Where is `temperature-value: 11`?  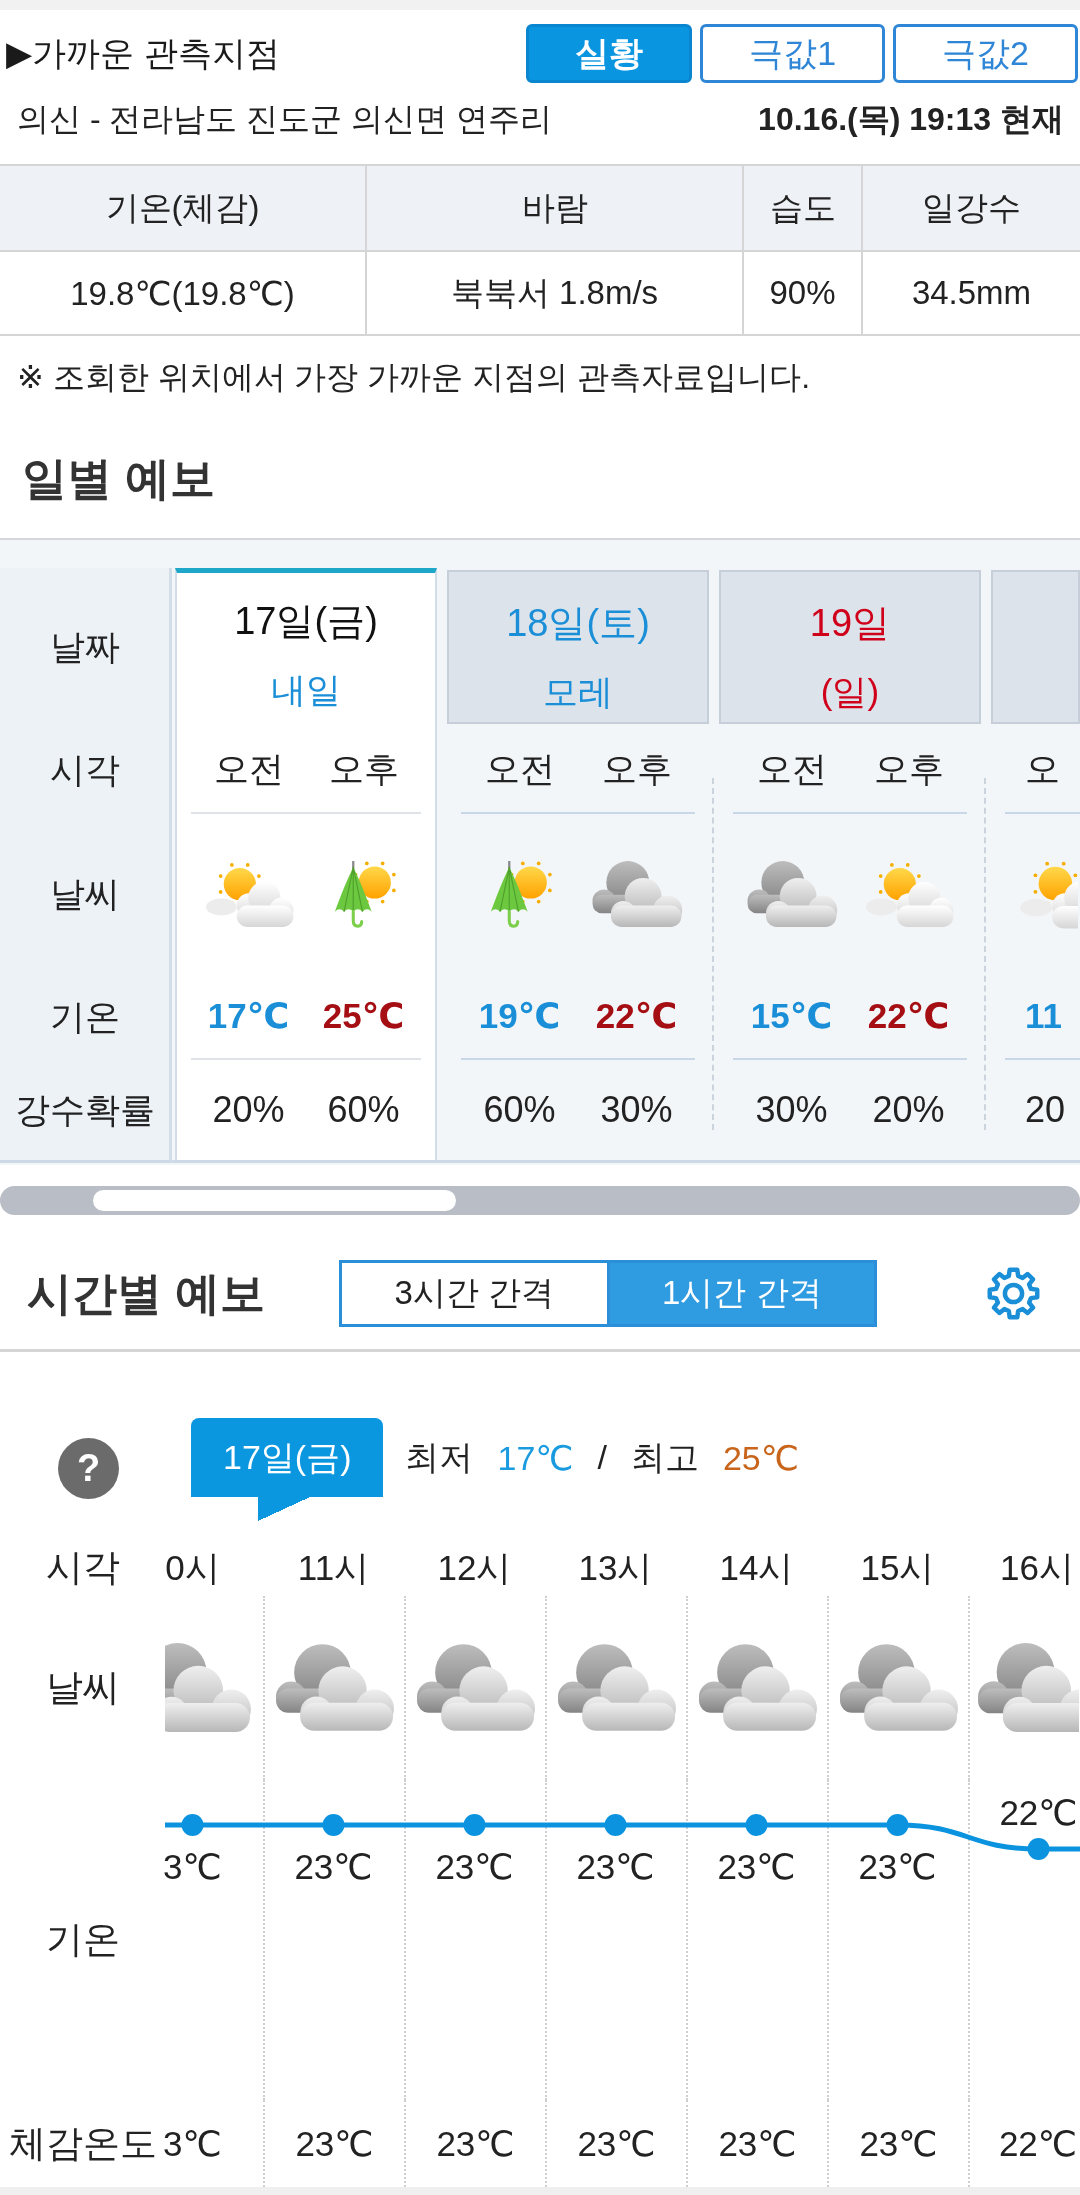
temperature-value: 11 is located at coordinates (1043, 1016).